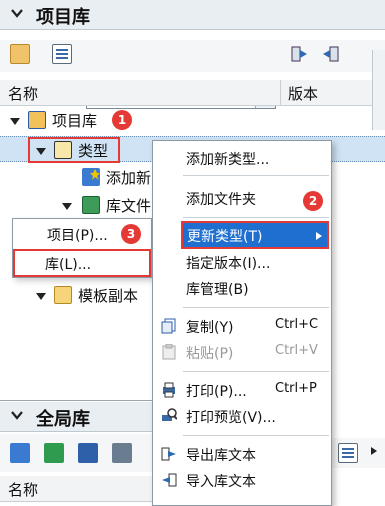 The image size is (385, 506). I want to click on menu-label: 更新类型(T), so click(225, 237).